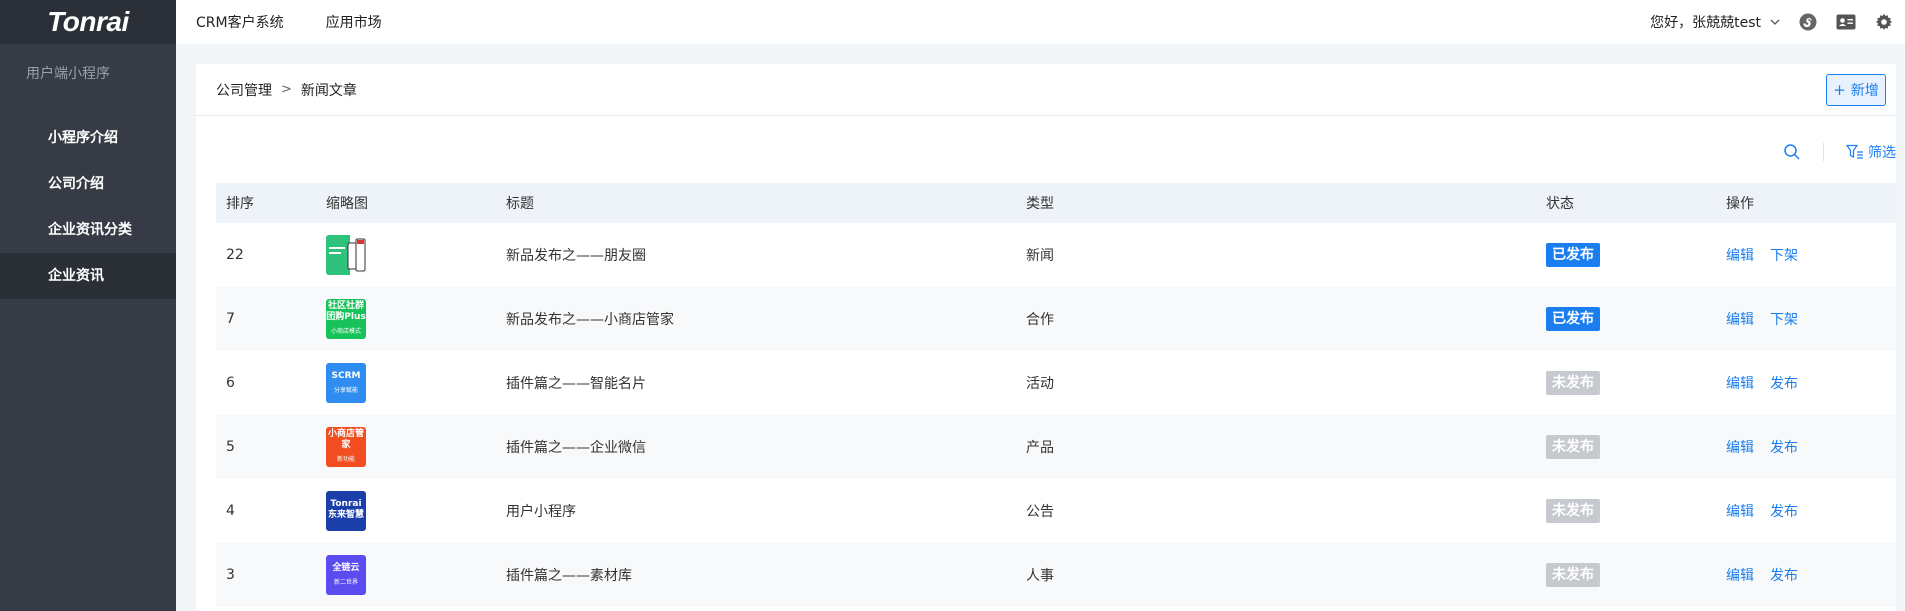  I want to click on thumbnail-sub: 分享赋能, so click(345, 390).